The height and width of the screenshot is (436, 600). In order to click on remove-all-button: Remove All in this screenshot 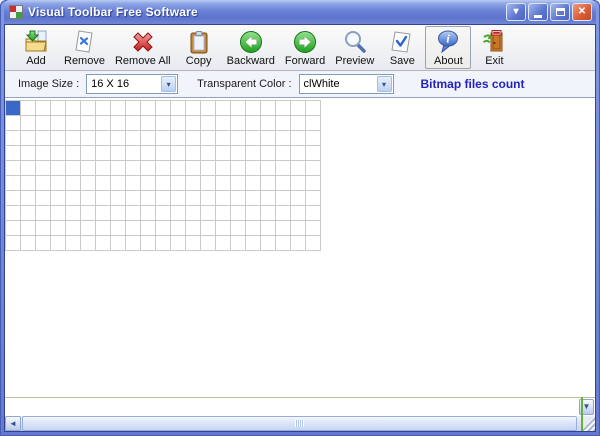, I will do `click(143, 47)`.